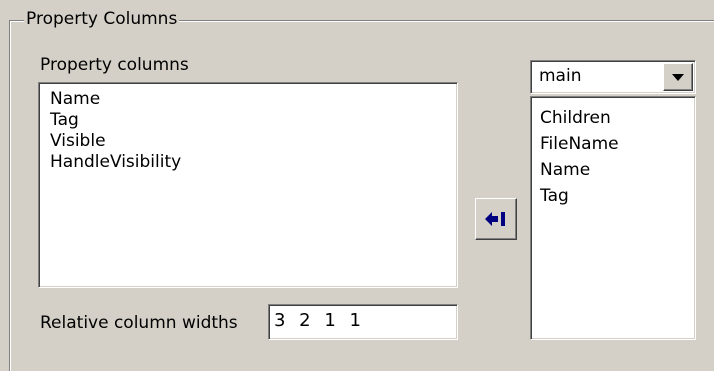 This screenshot has width=714, height=371. What do you see at coordinates (253, 141) in the screenshot?
I see `list-item: Visible` at bounding box center [253, 141].